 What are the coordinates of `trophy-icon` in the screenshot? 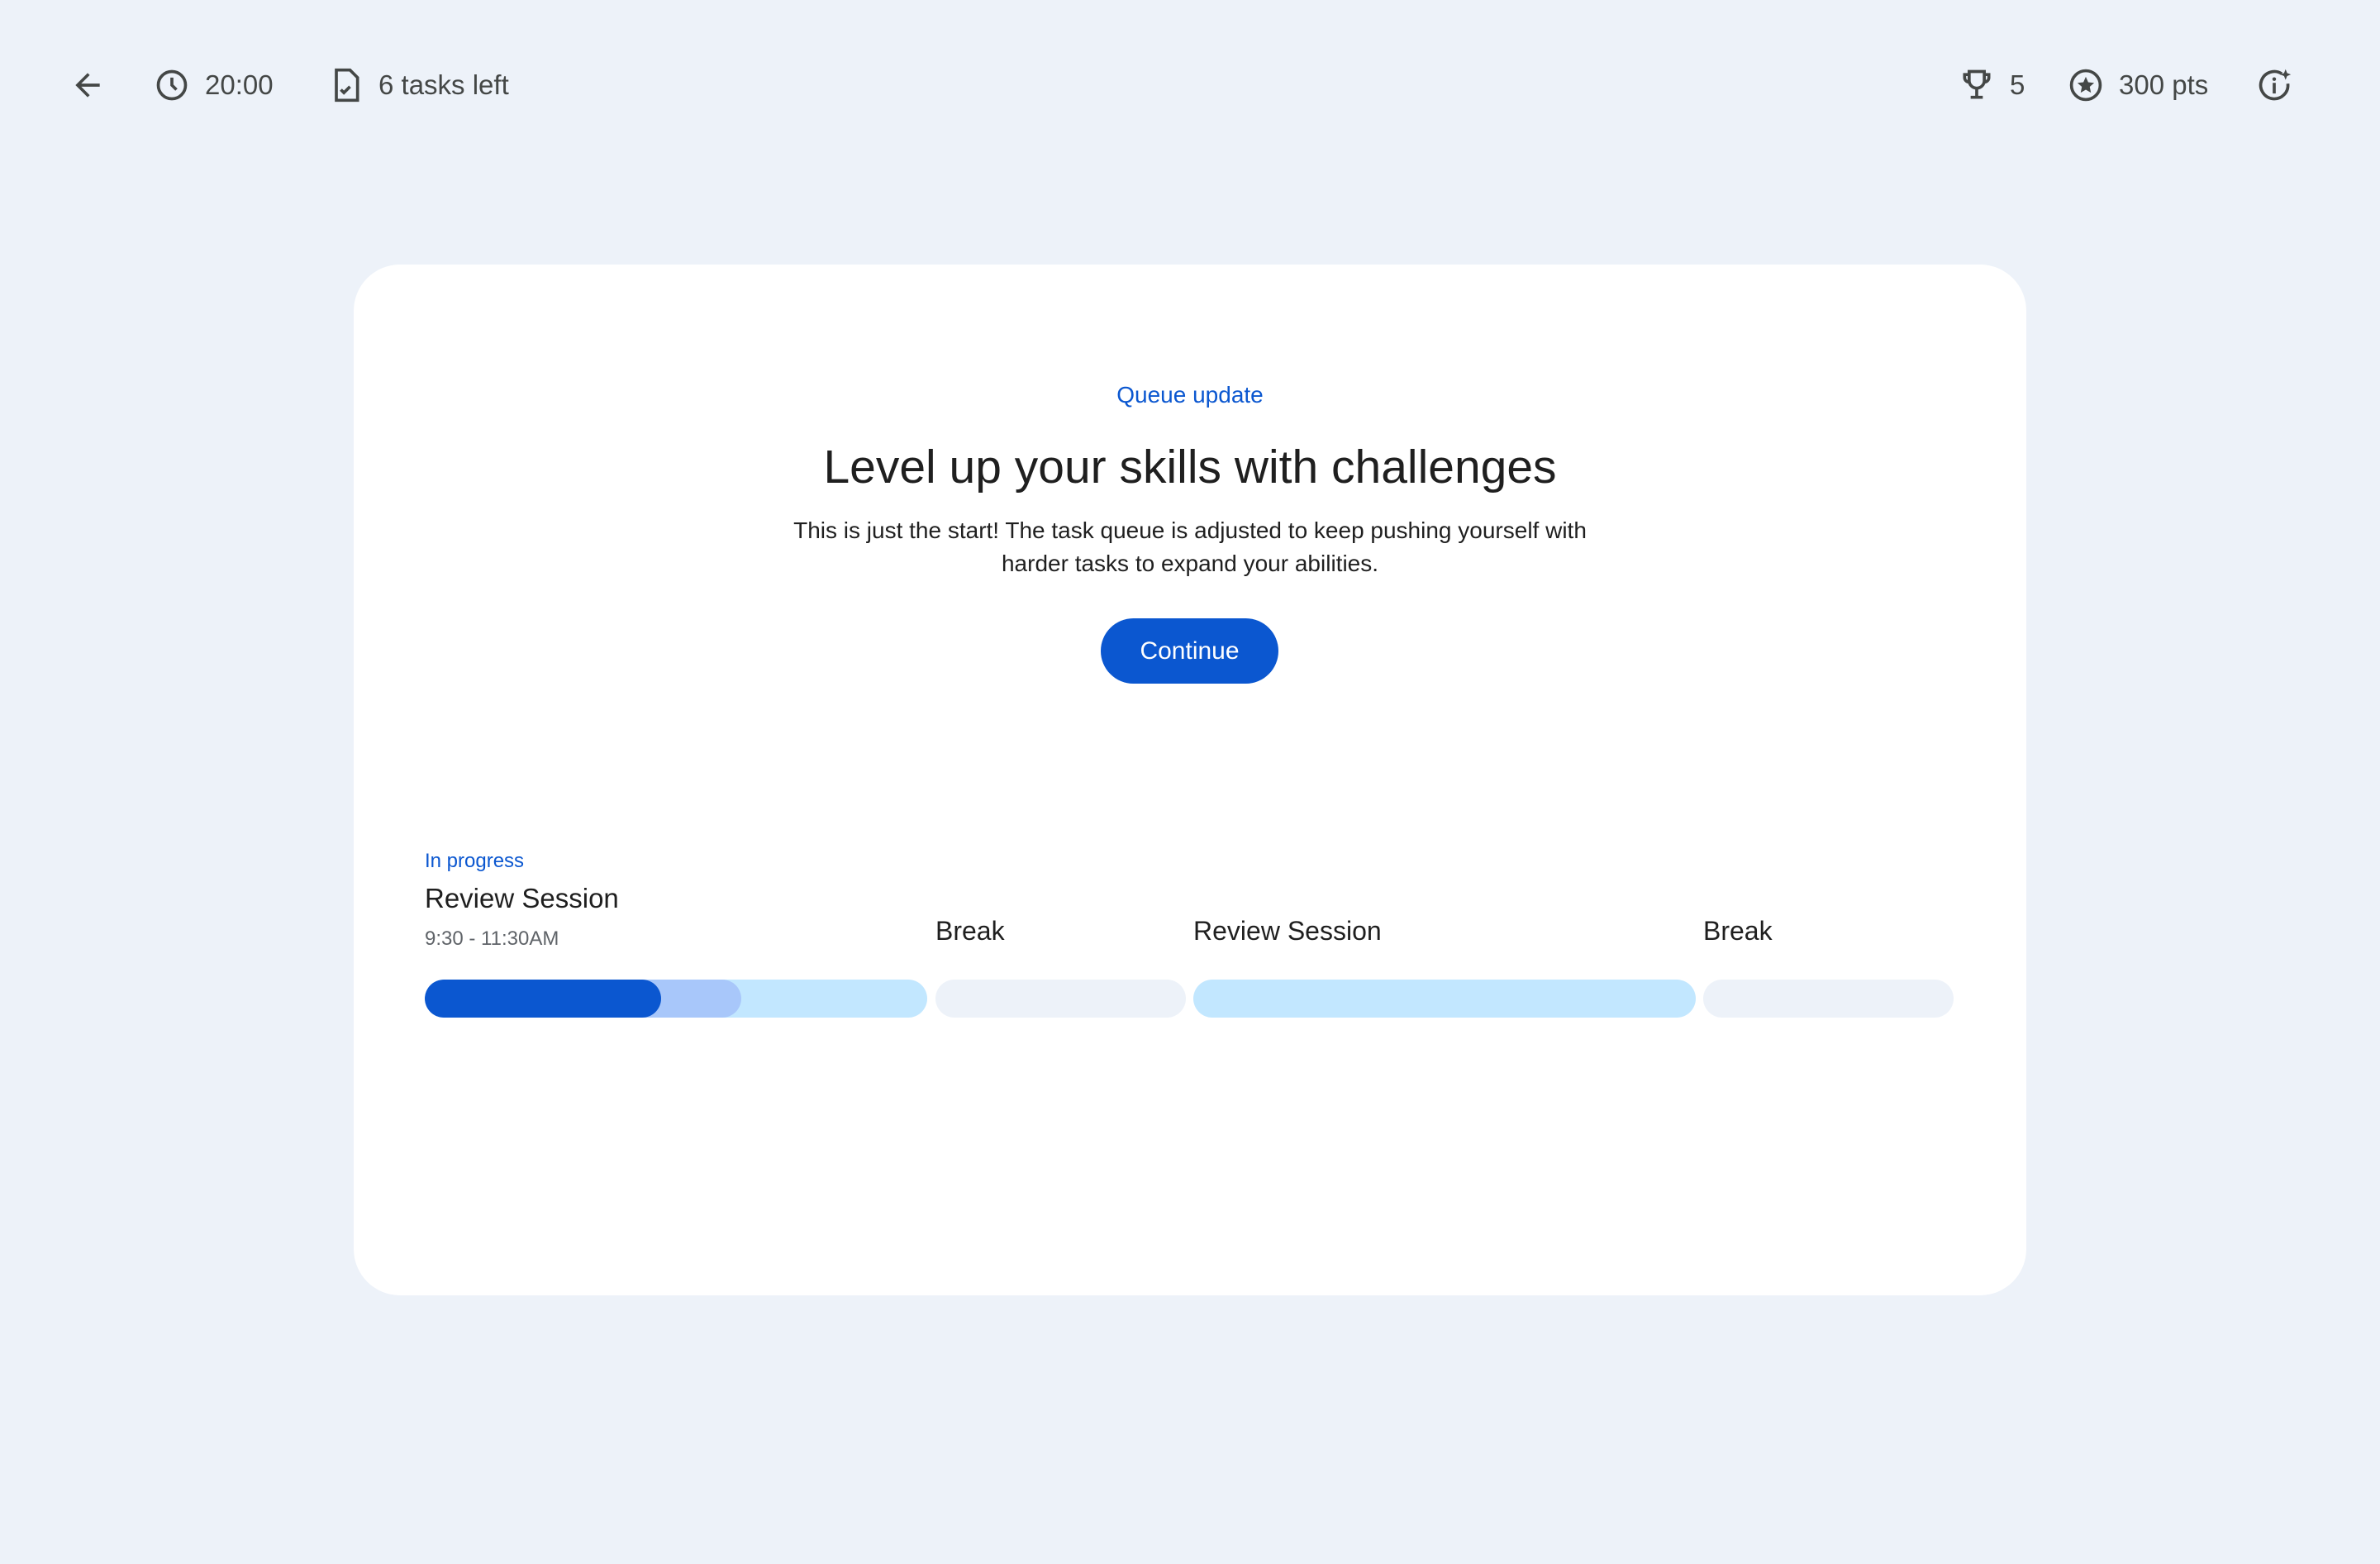 It's located at (1977, 84).